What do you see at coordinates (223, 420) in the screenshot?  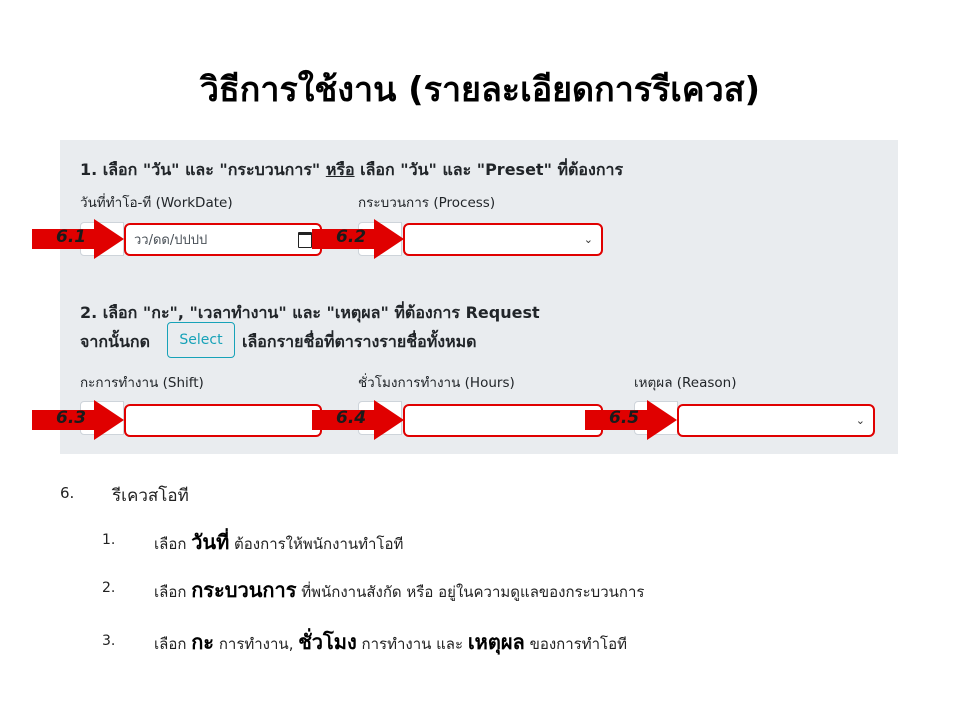 I see `shift-select` at bounding box center [223, 420].